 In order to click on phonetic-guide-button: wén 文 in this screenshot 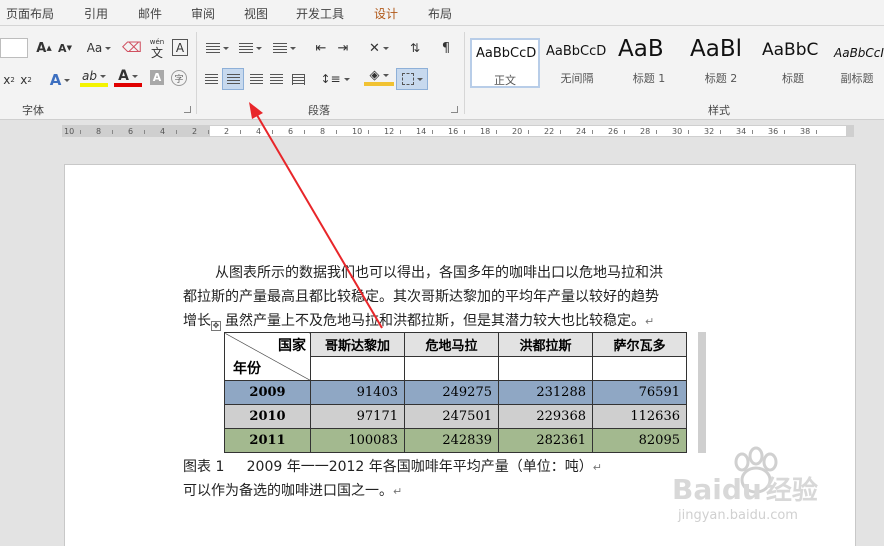, I will do `click(157, 48)`.